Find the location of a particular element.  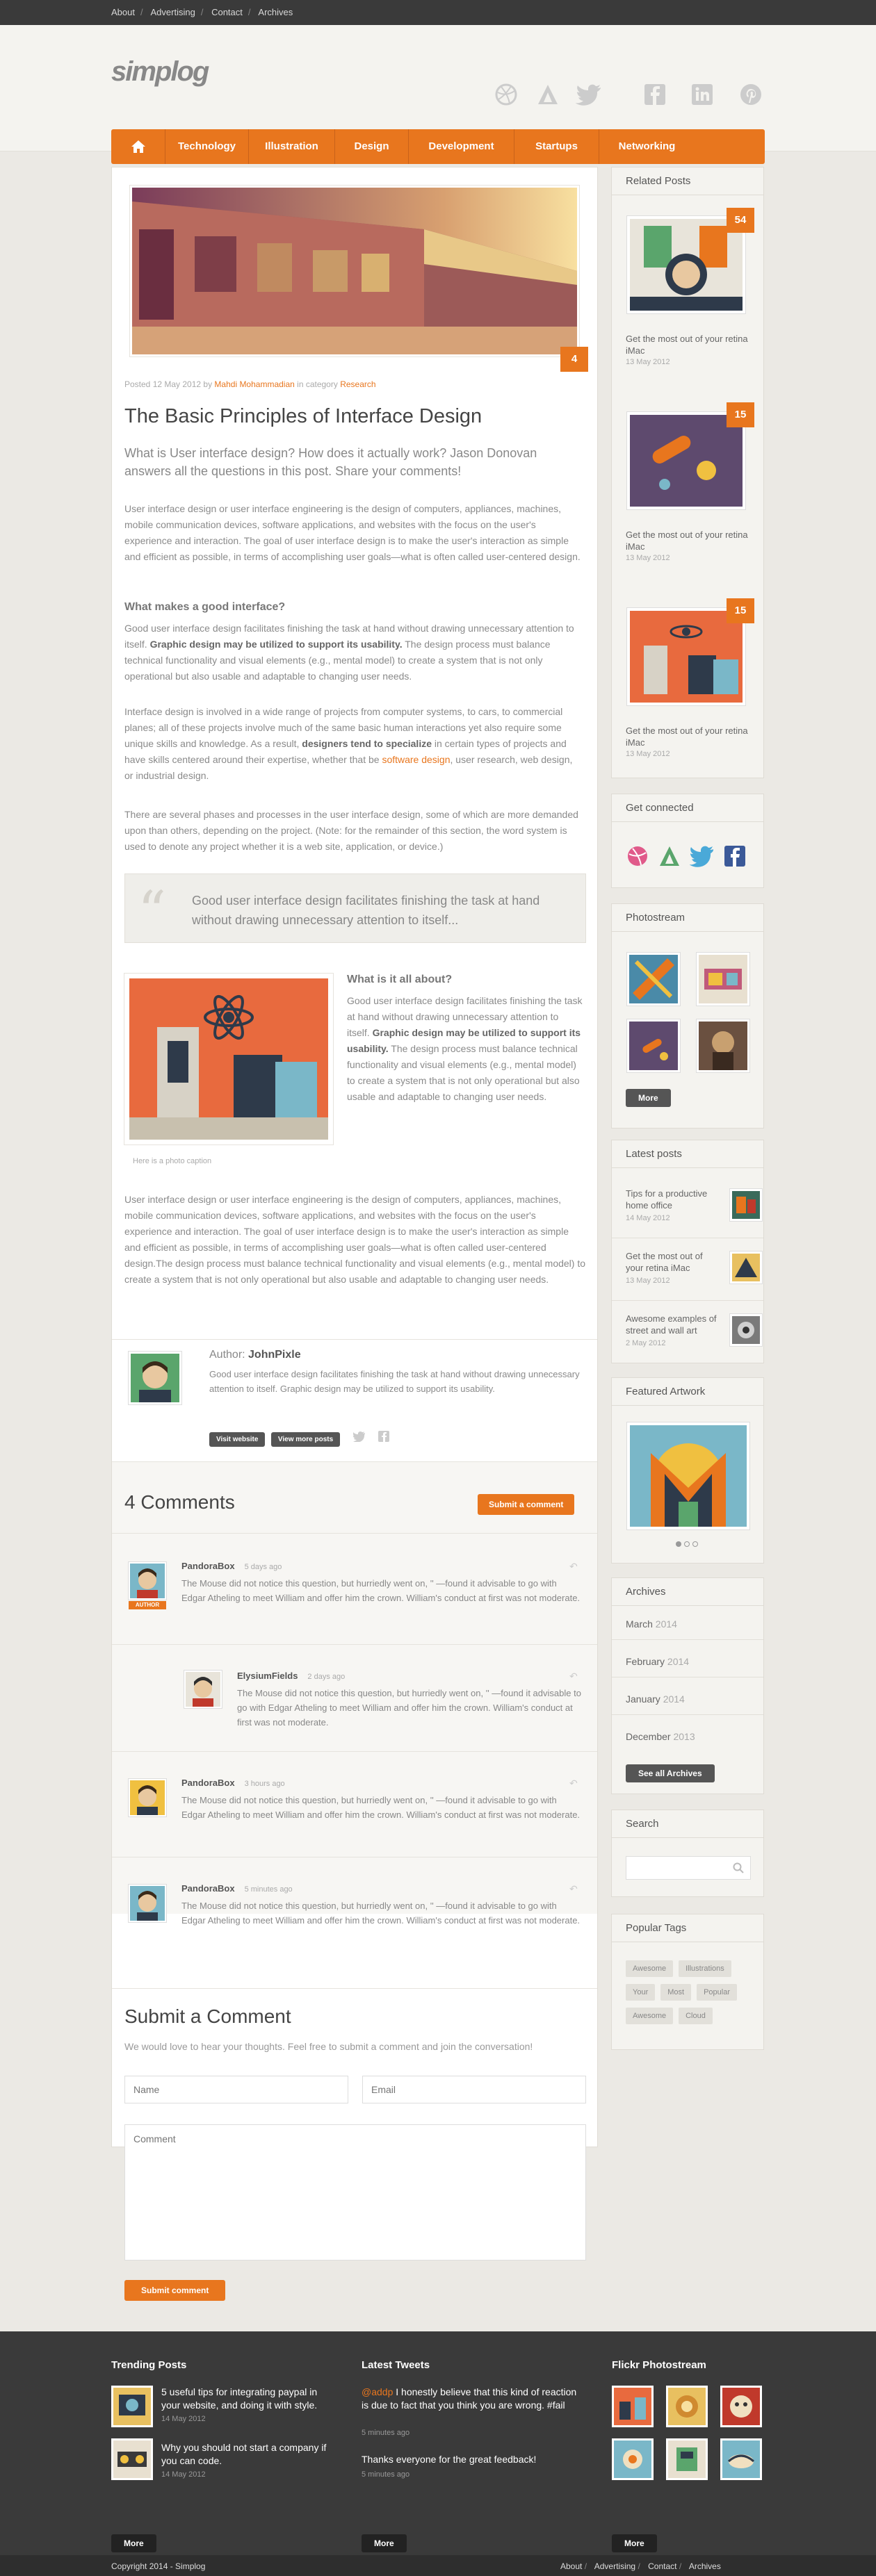

footer-link-archives: Archives is located at coordinates (705, 2566).